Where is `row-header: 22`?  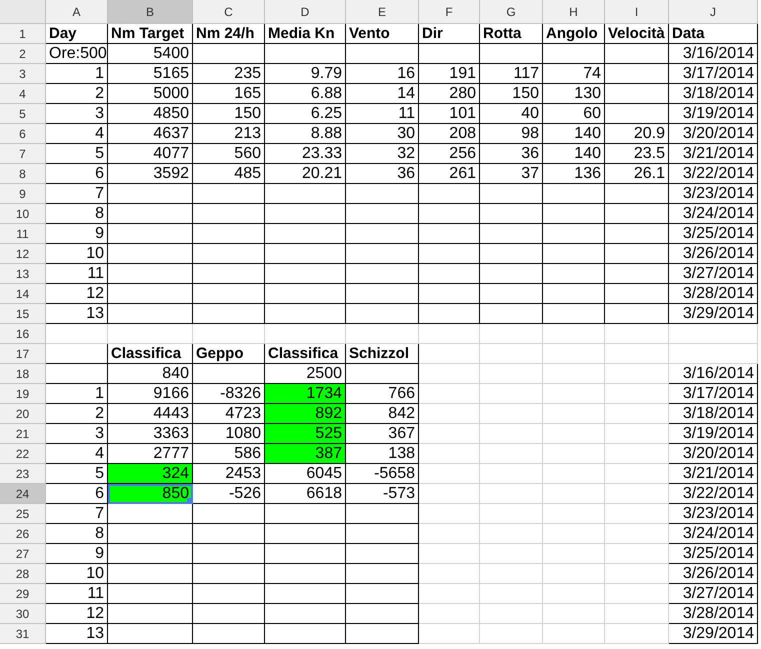
row-header: 22 is located at coordinates (23, 454).